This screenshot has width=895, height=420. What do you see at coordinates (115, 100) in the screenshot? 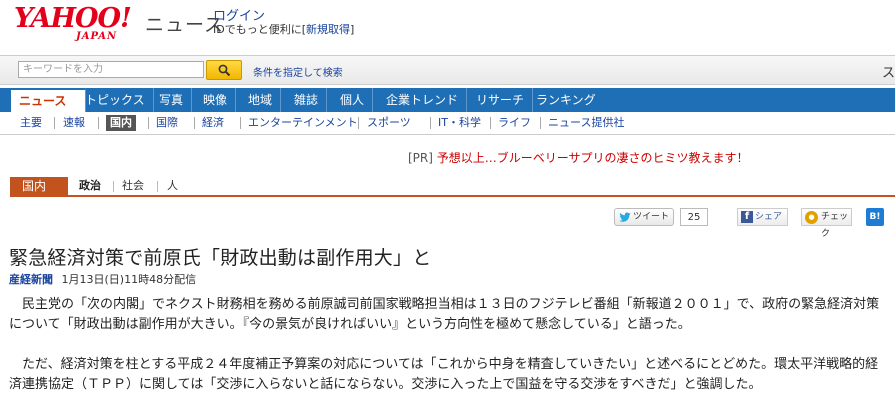
I see `main-nav-topics: トピックス` at bounding box center [115, 100].